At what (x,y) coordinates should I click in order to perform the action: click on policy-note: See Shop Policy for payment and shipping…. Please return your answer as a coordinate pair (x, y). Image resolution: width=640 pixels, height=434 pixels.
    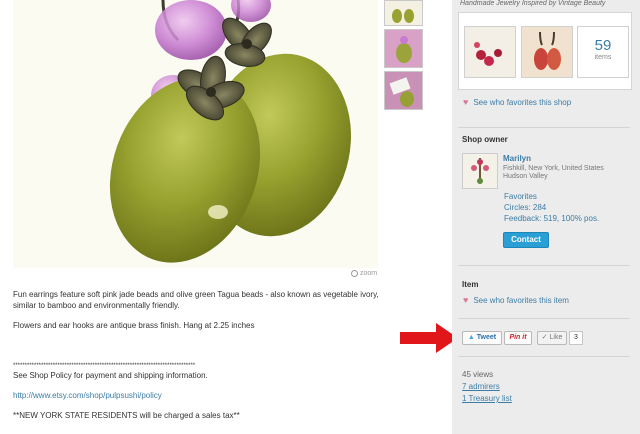
    Looking at the image, I should click on (110, 375).